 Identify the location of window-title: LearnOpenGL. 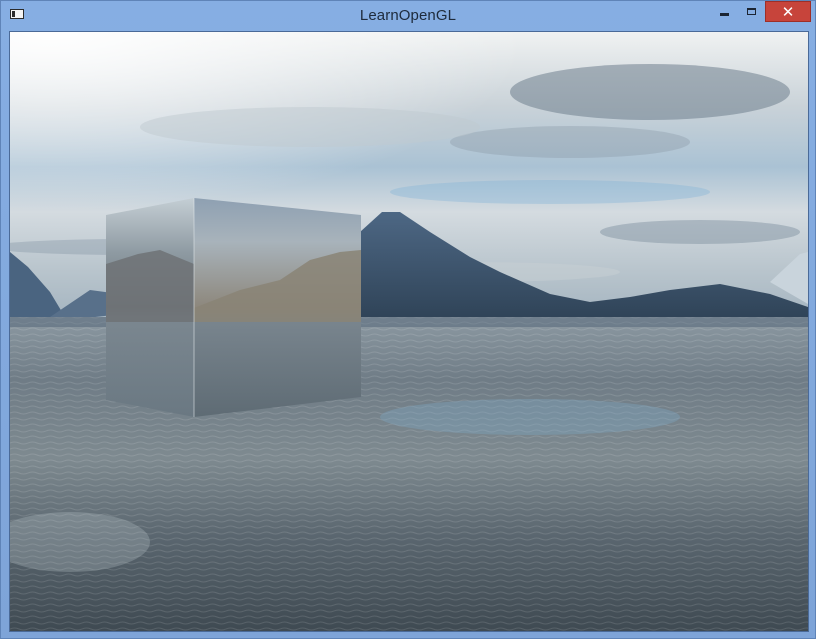
(408, 15).